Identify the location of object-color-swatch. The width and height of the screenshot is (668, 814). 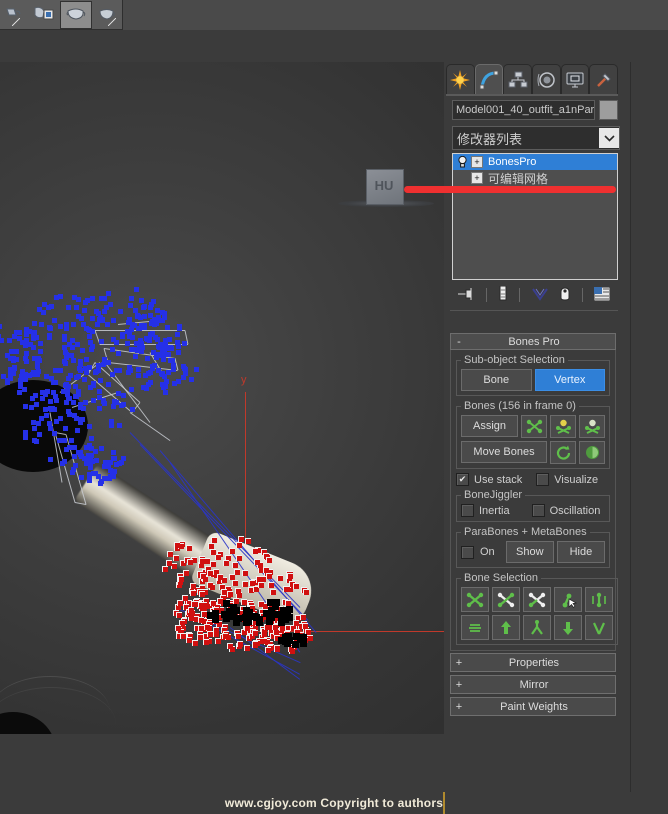
(608, 110).